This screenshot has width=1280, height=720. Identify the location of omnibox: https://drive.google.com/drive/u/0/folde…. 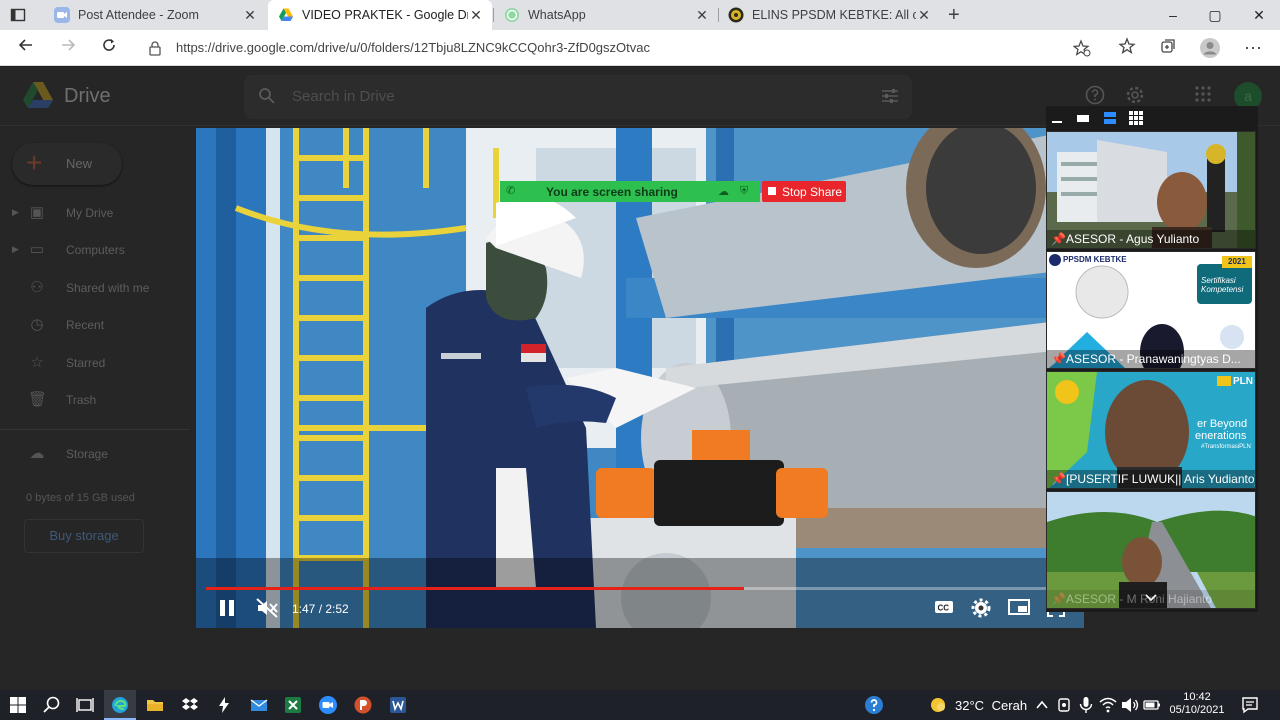
(618, 48).